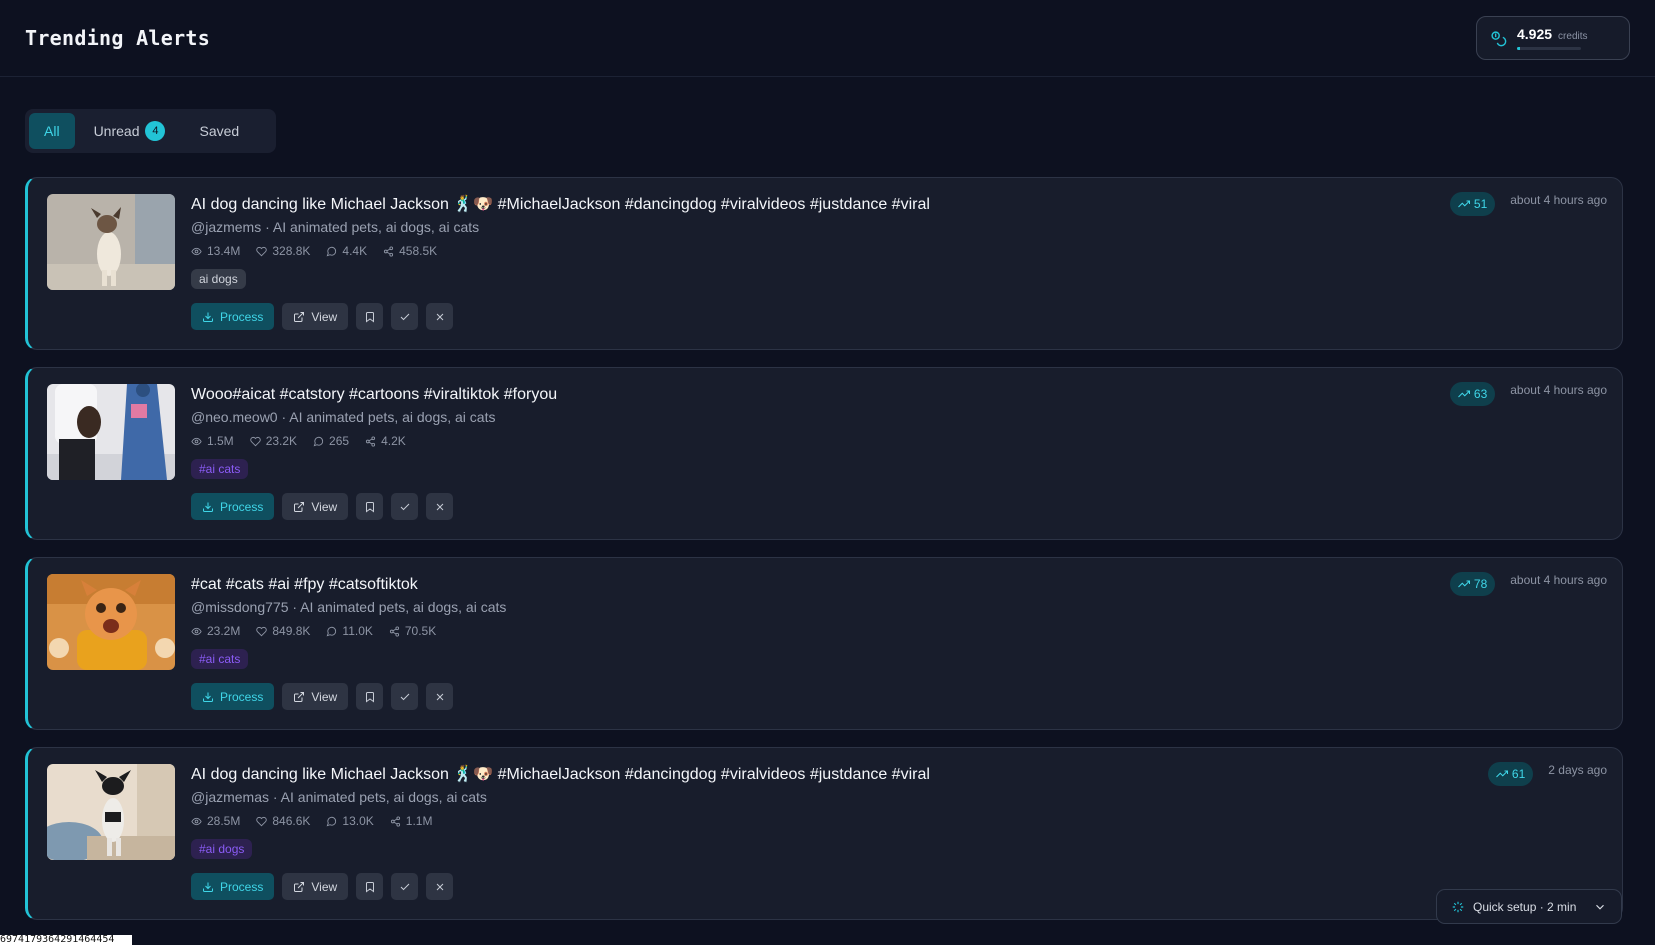 Image resolution: width=1655 pixels, height=945 pixels. What do you see at coordinates (1535, 34) in the screenshot?
I see `credits-value: 4.925` at bounding box center [1535, 34].